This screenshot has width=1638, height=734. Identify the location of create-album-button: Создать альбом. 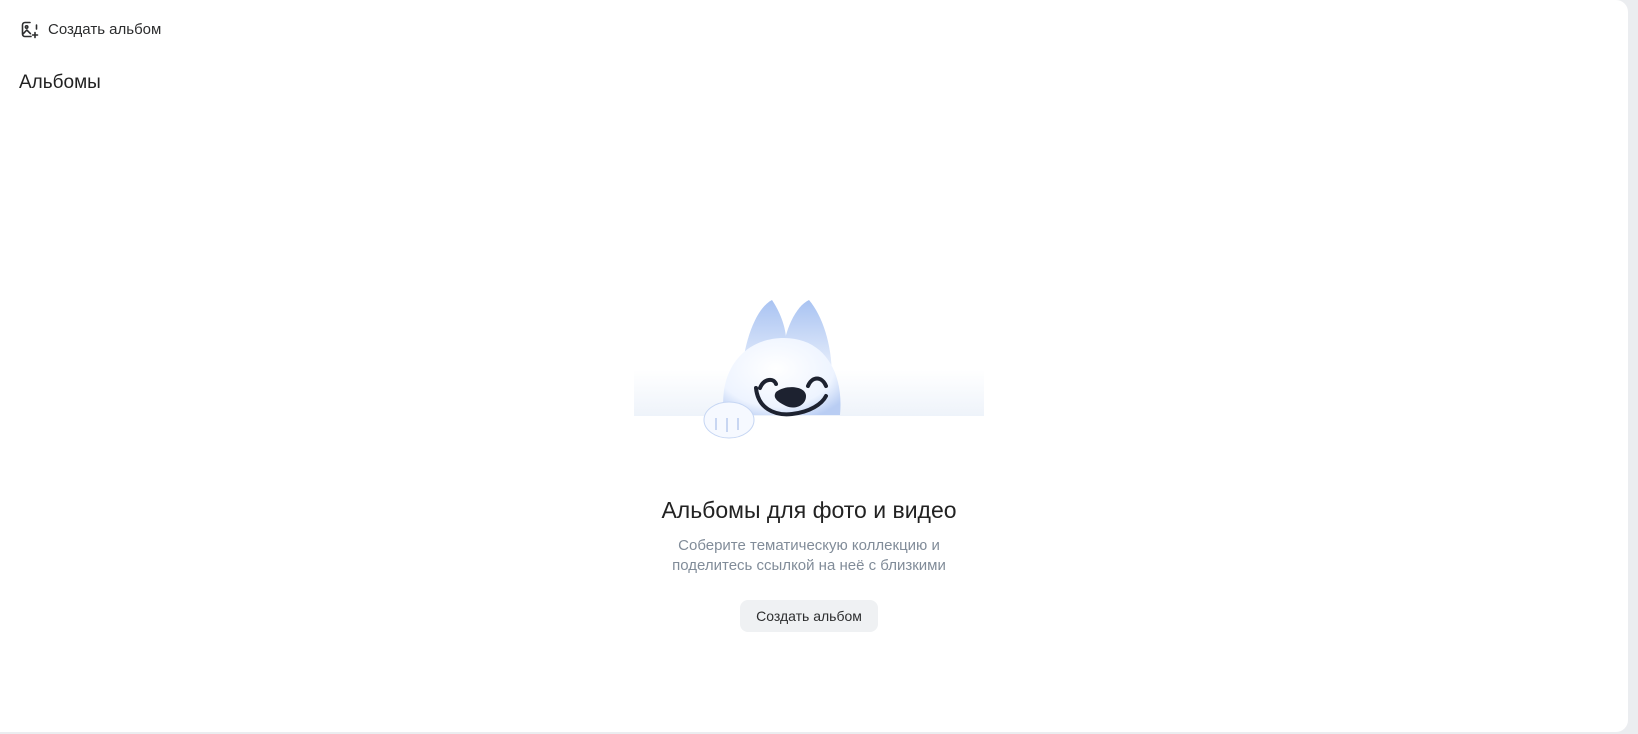
(809, 616).